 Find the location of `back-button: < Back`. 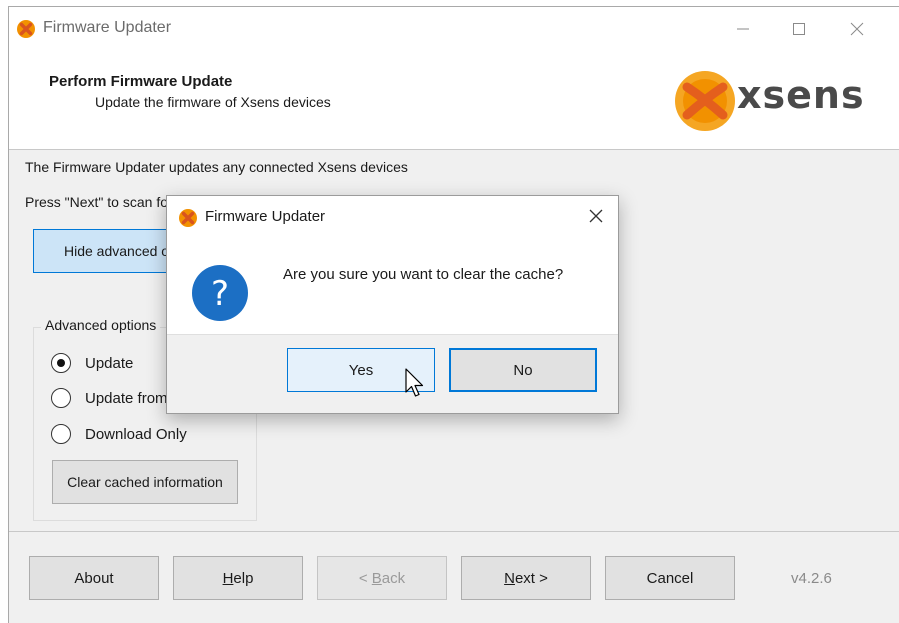

back-button: < Back is located at coordinates (382, 578).